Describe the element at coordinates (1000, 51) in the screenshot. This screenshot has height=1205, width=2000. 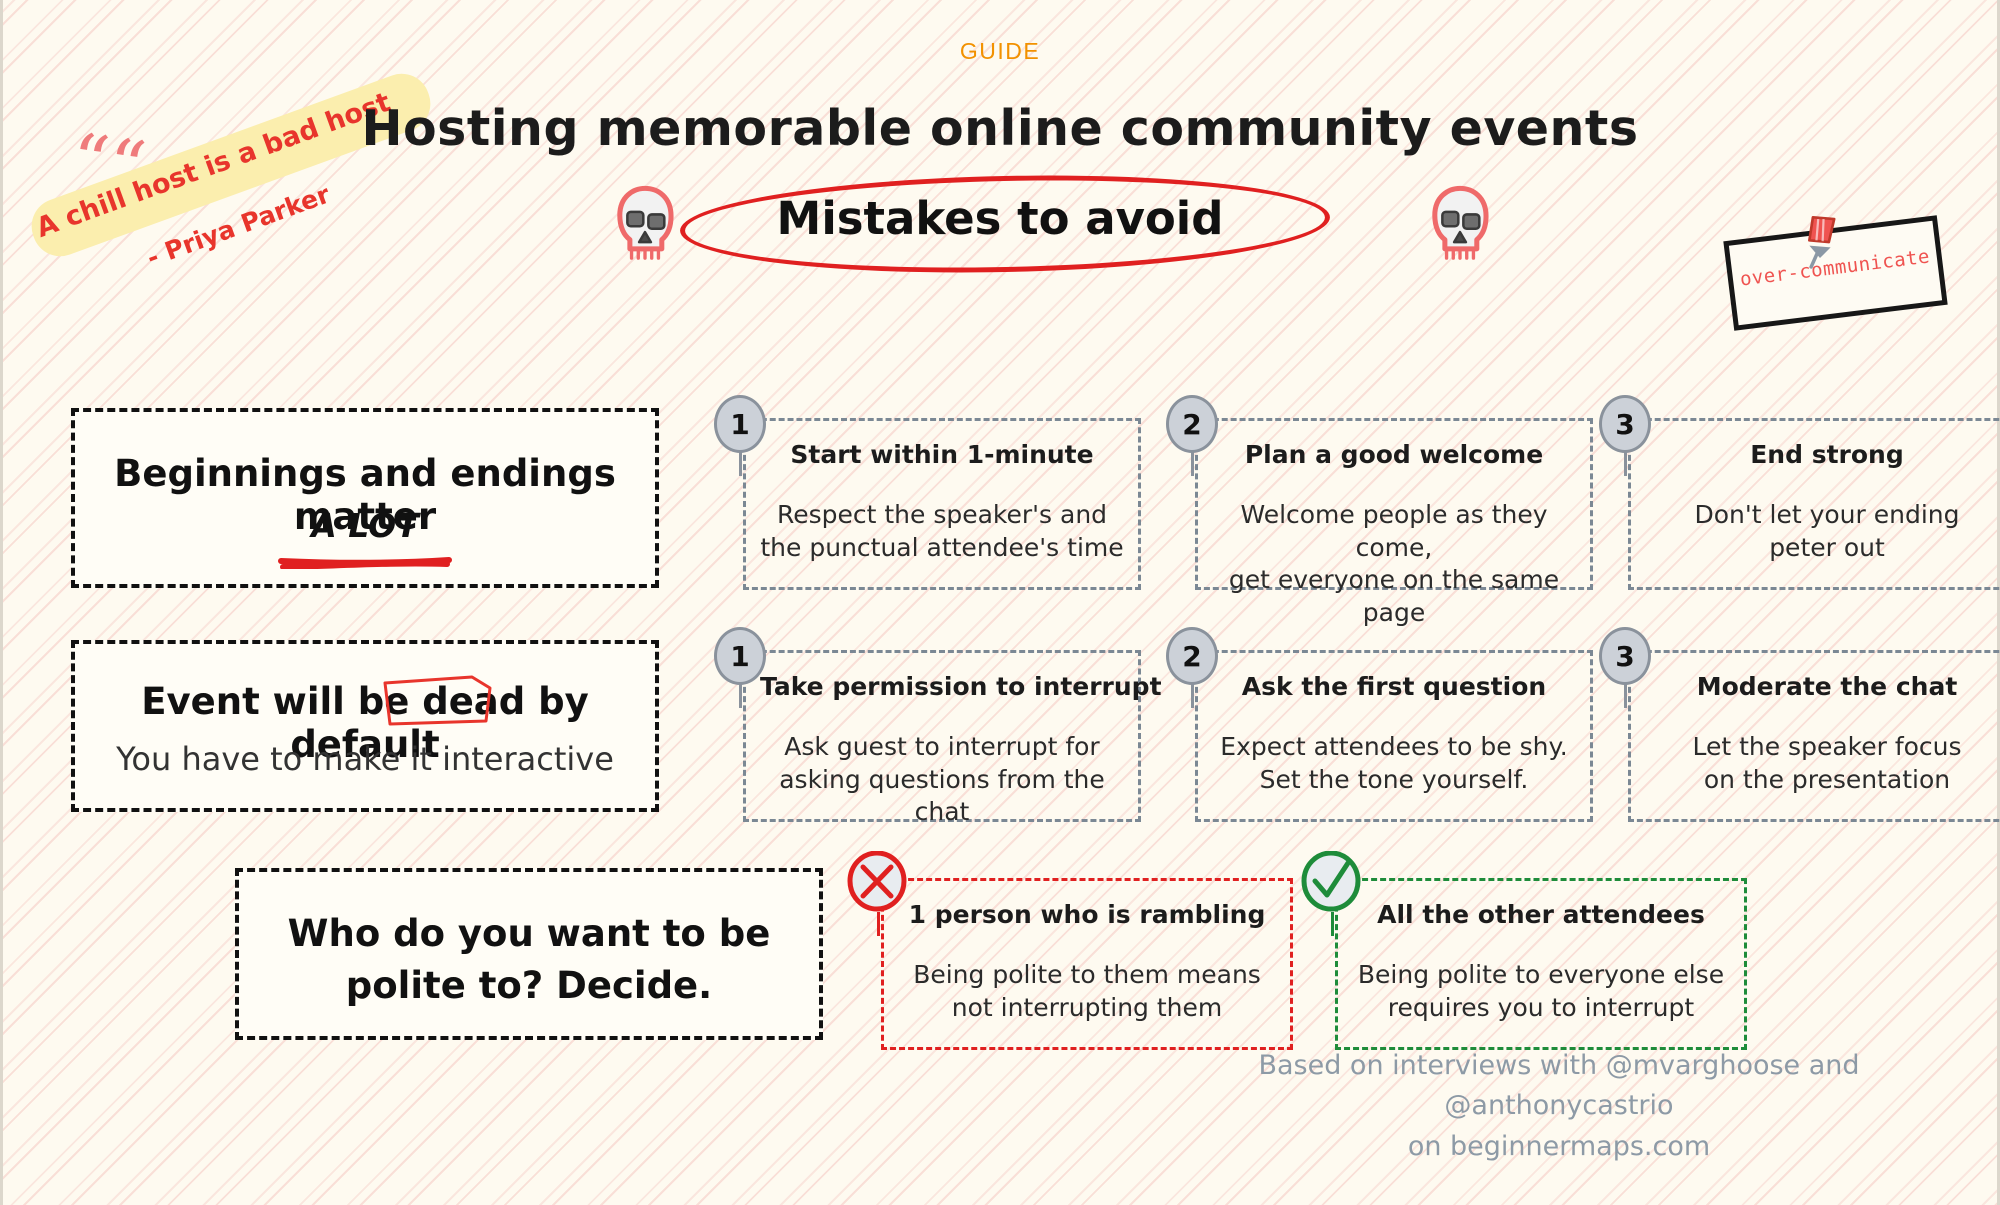
I see `guide-kicker-label: GUIDE` at that location.